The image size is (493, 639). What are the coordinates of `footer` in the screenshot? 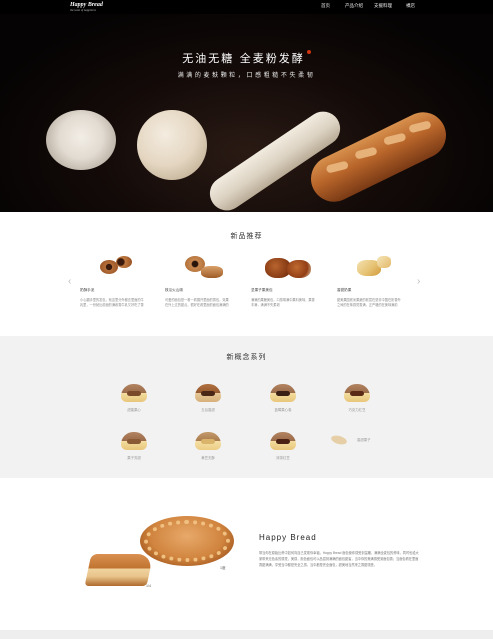 It's located at (246, 634).